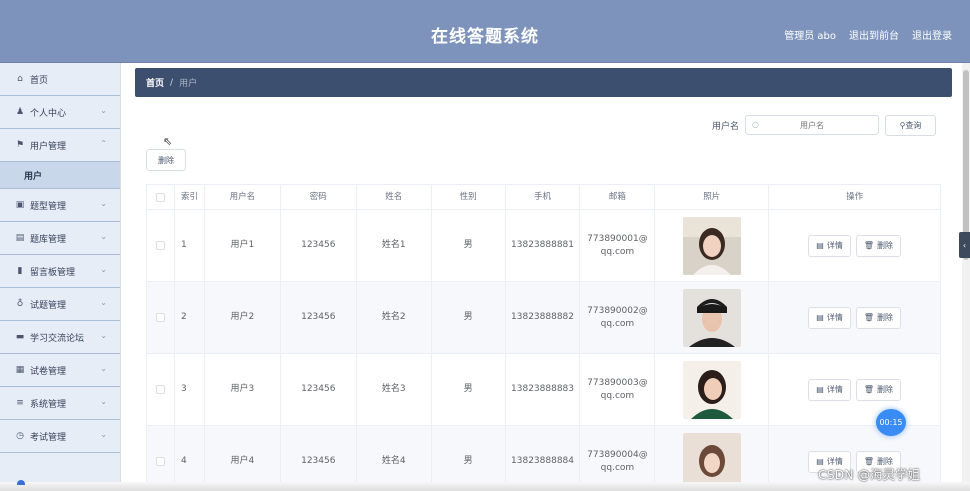  I want to click on sidebar-item-exam-management: ◷ 考试管理 ⌄, so click(60, 436).